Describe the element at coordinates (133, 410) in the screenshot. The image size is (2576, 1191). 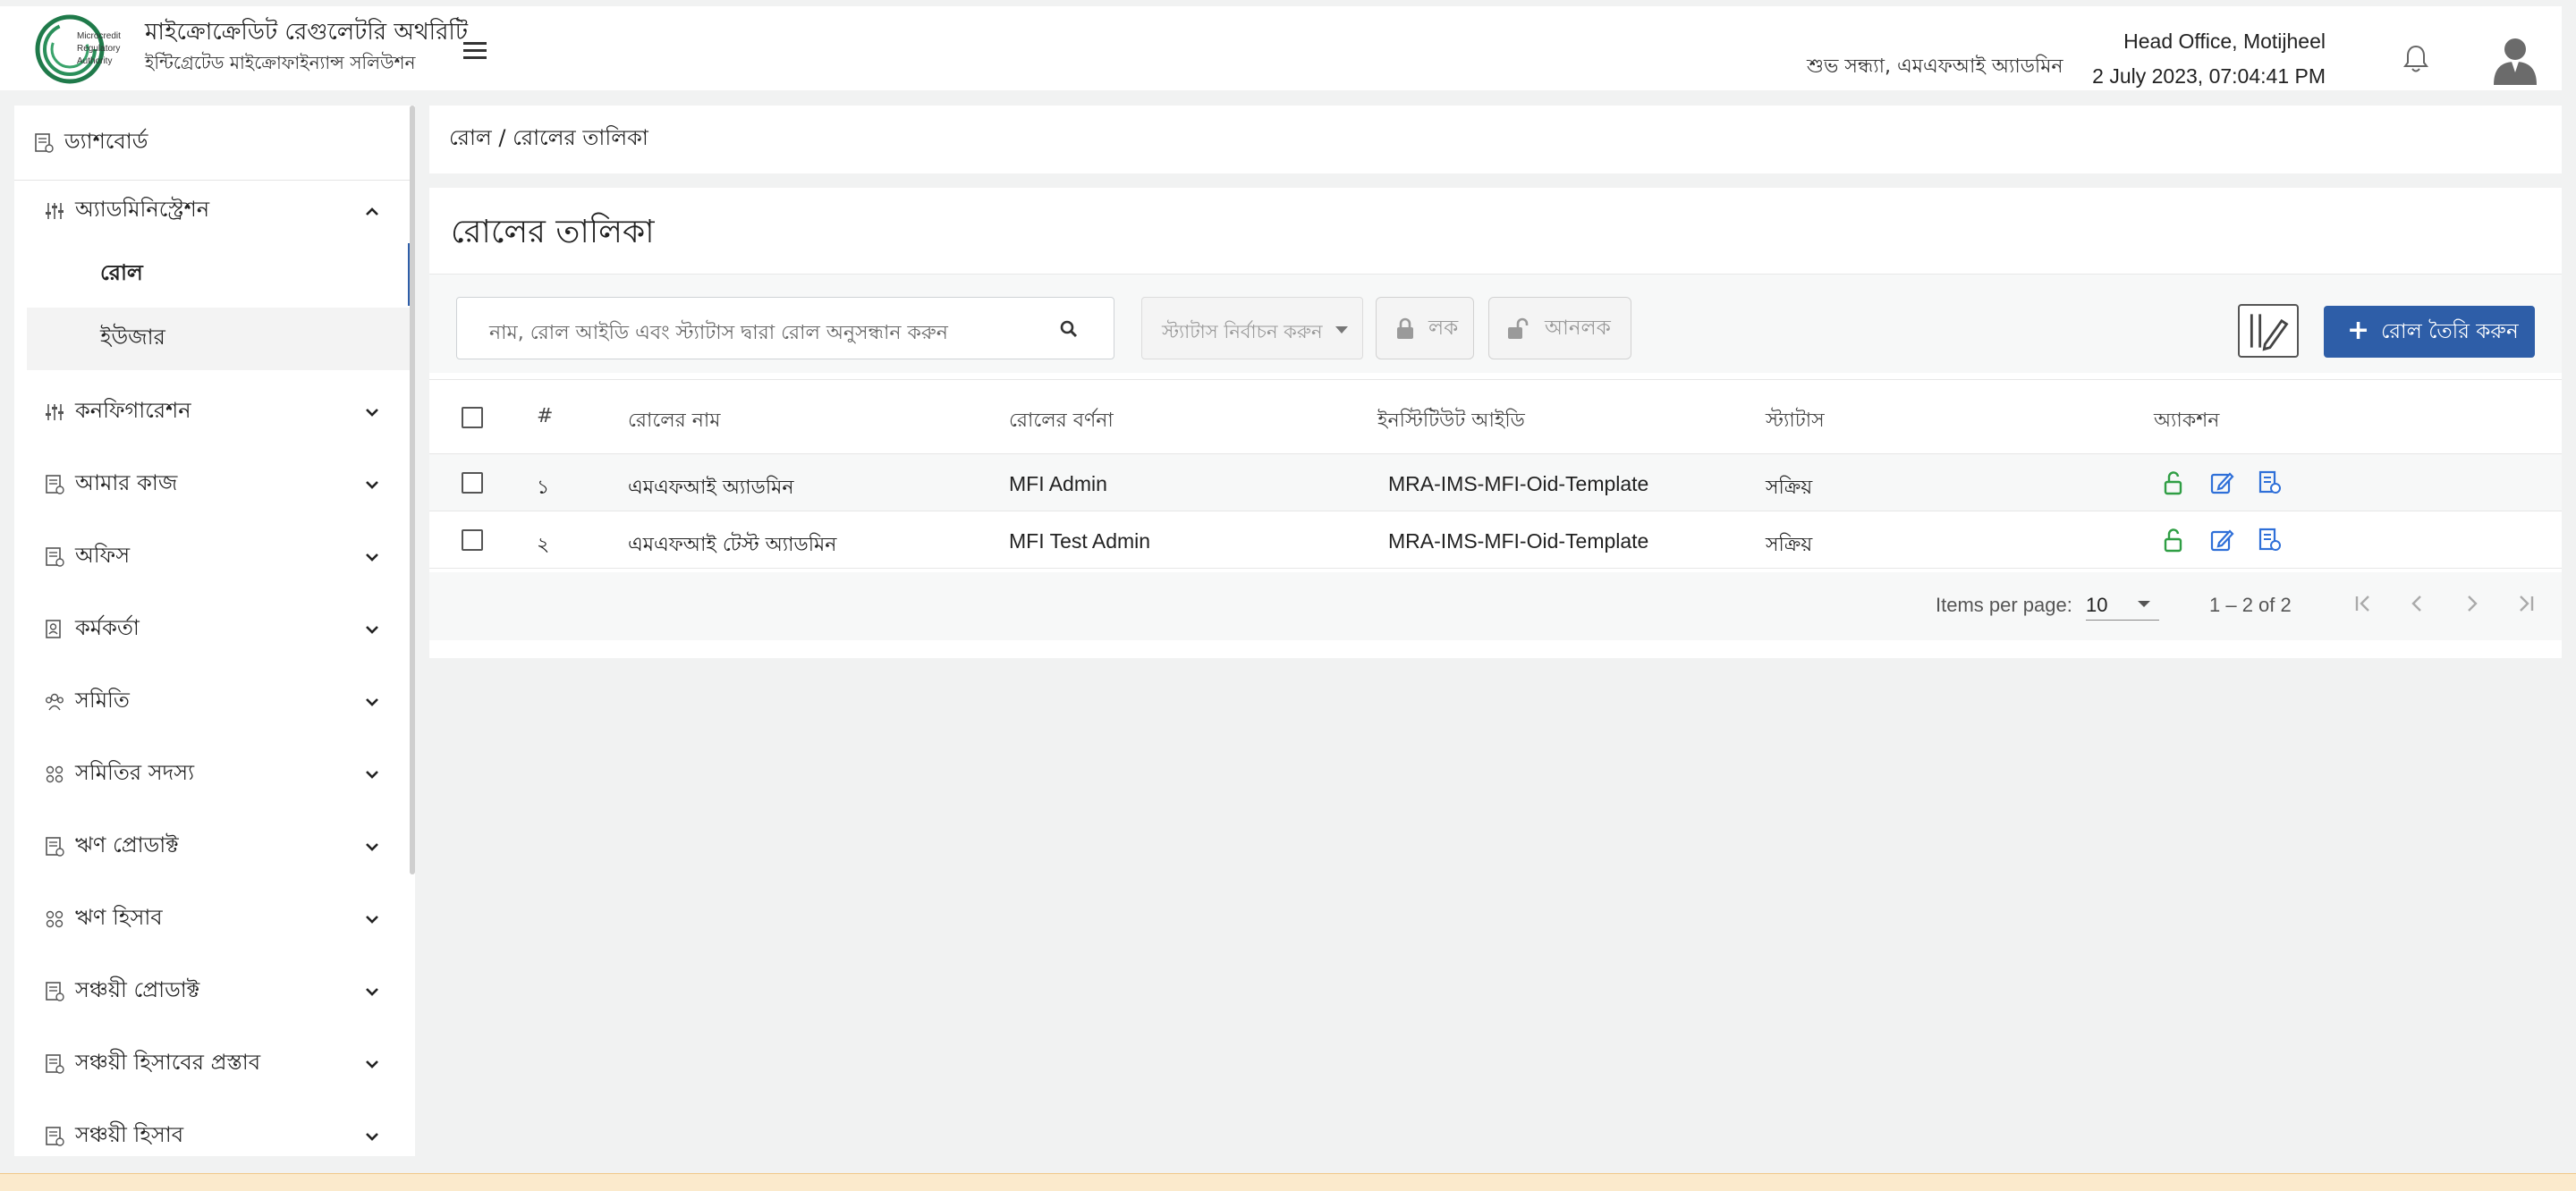
I see `sidebar-item-label: কনফিগারেশন` at that location.